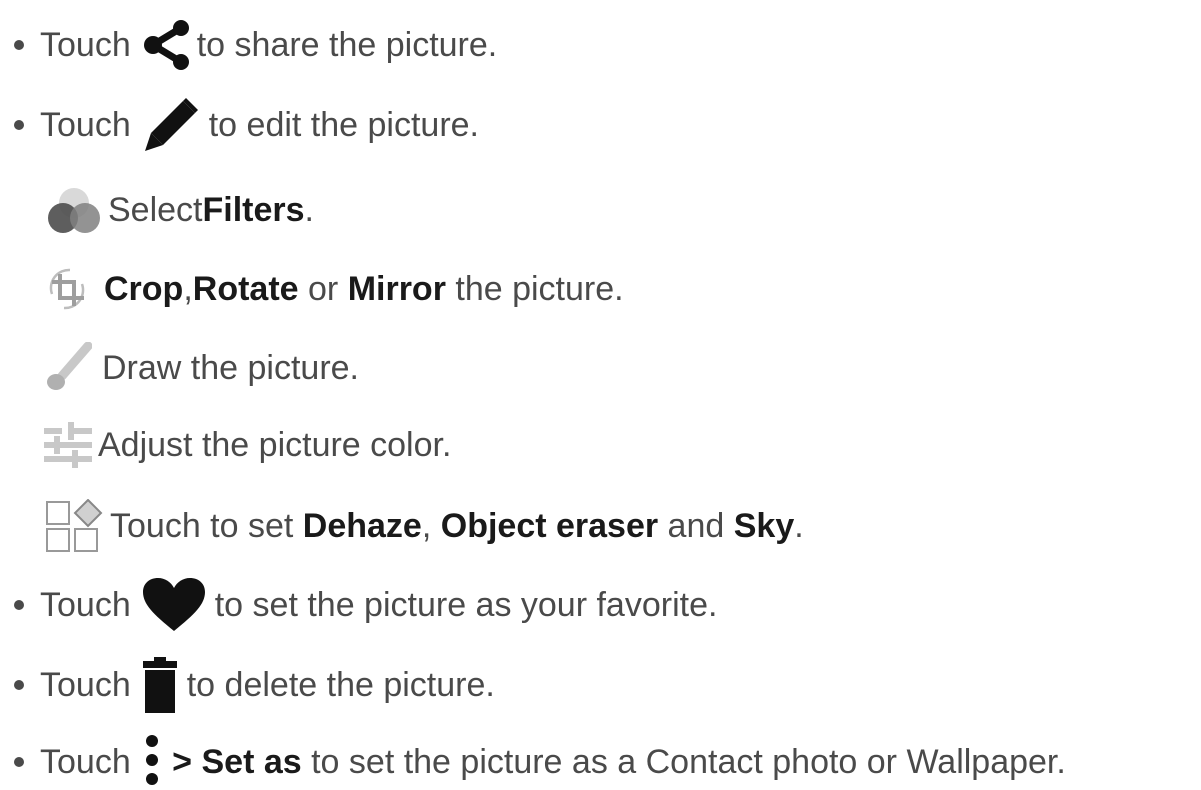 Image resolution: width=1201 pixels, height=790 pixels. I want to click on adjust-icon, so click(68, 445).